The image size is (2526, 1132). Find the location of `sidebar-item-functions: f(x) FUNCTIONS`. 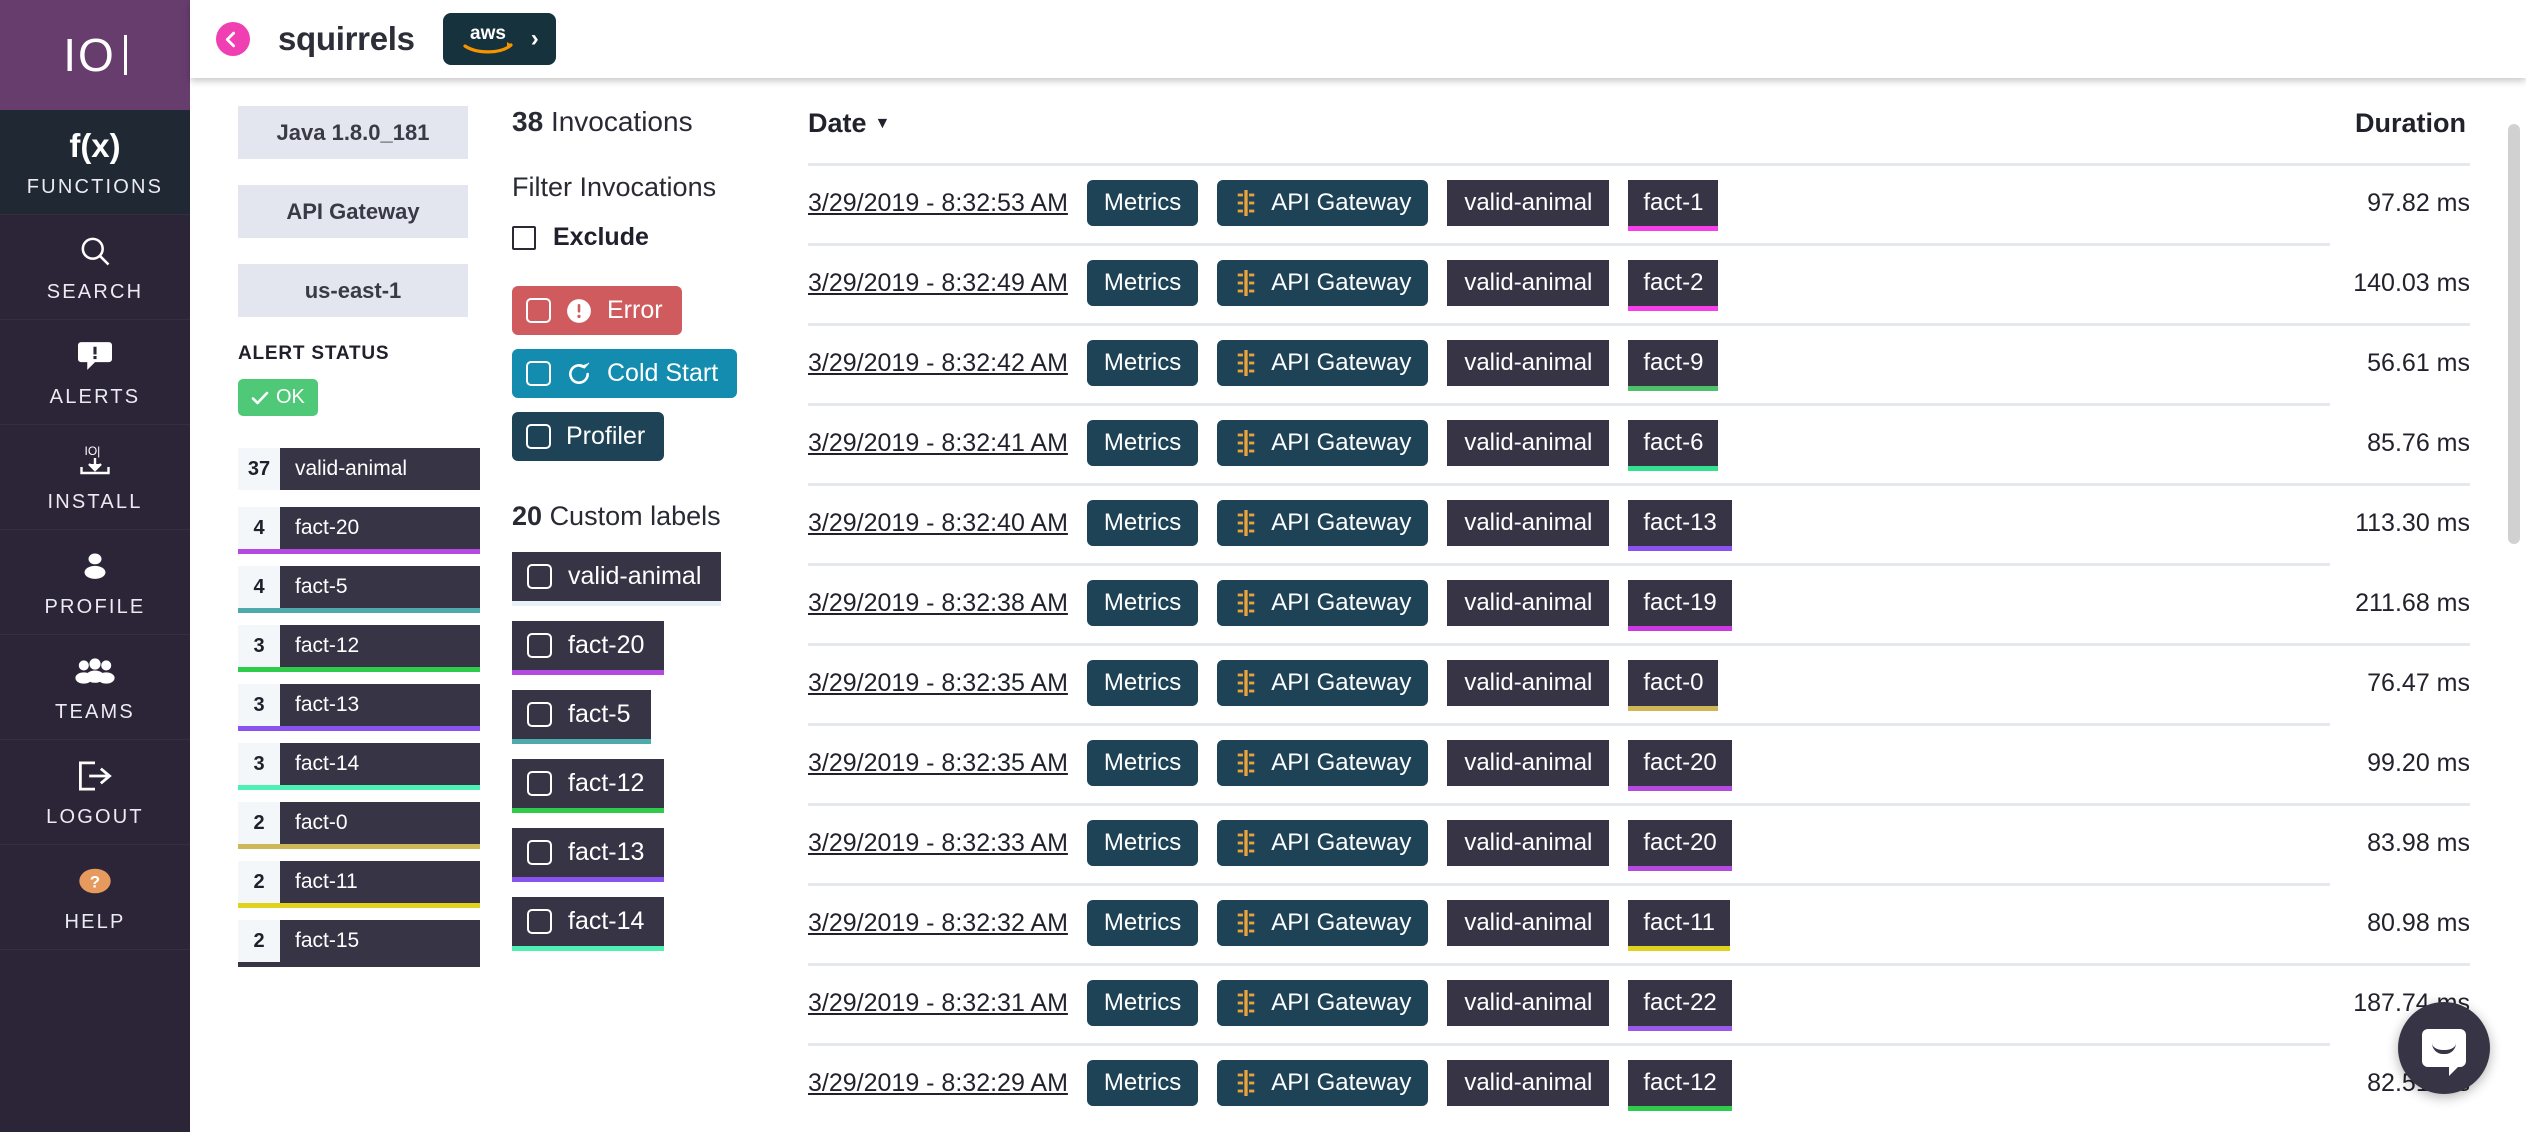

sidebar-item-functions: f(x) FUNCTIONS is located at coordinates (95, 162).